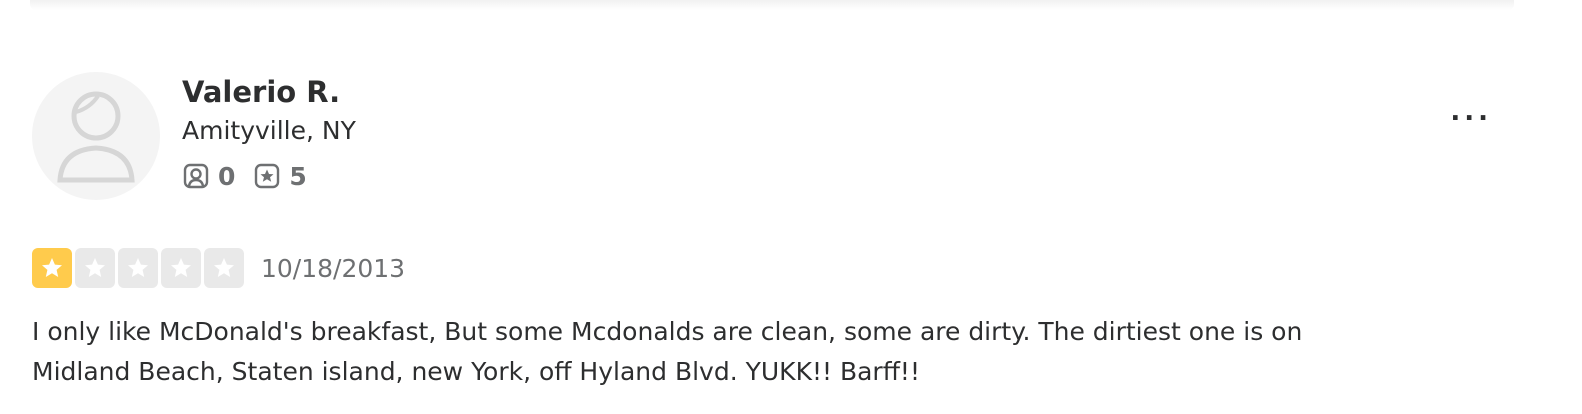 The image size is (1582, 414). I want to click on friends-count: 0, so click(227, 176).